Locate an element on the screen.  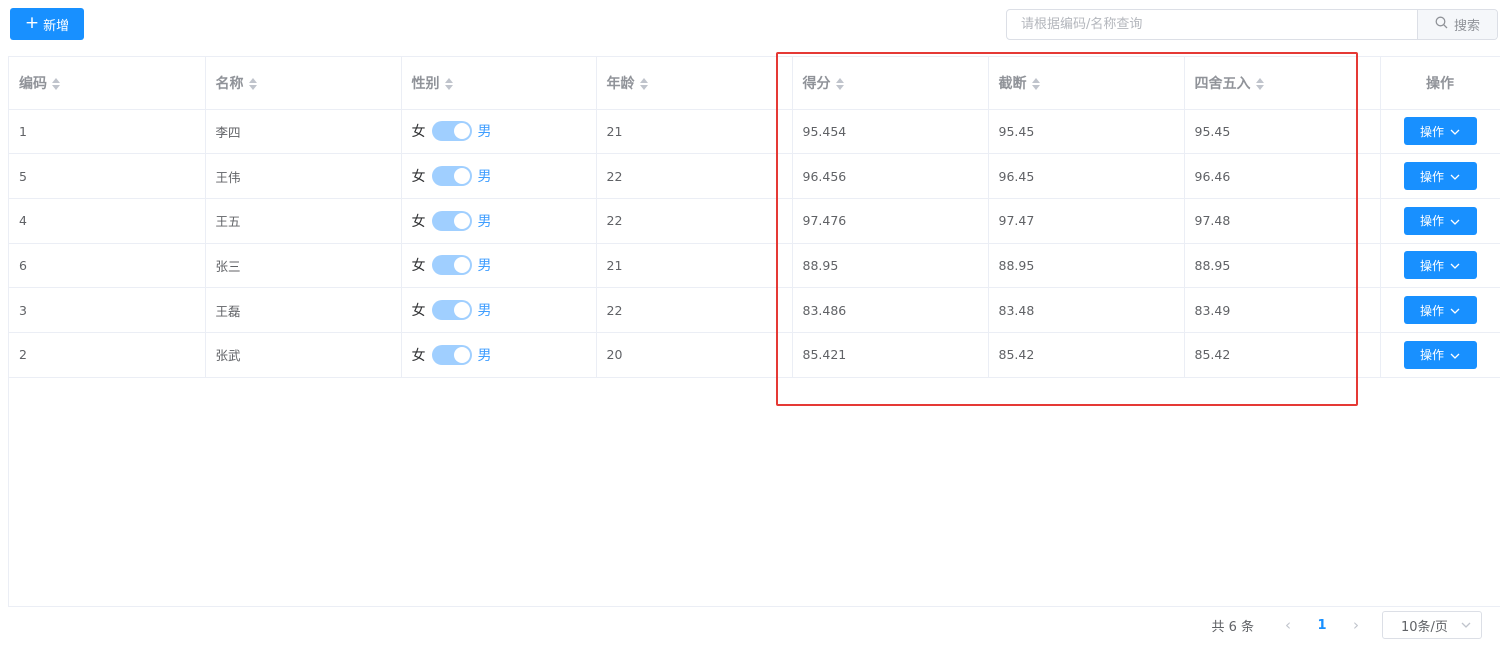
cell-name: 王五 is located at coordinates (303, 221).